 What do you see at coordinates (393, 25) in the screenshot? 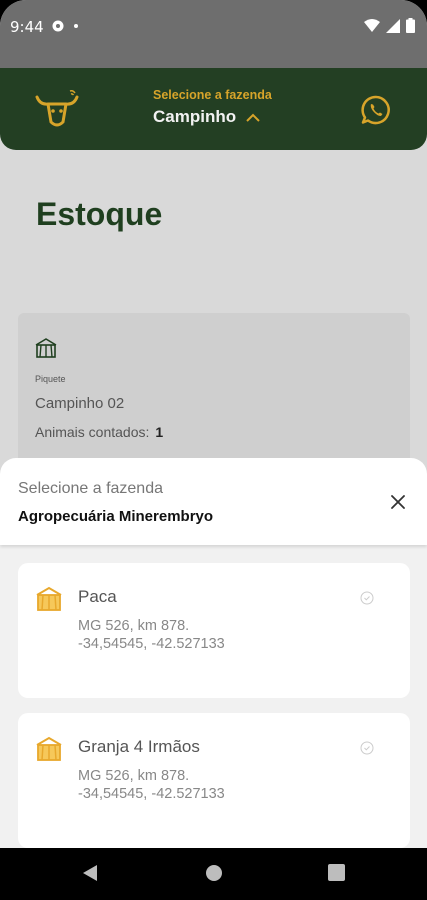
I see `signal-icon` at bounding box center [393, 25].